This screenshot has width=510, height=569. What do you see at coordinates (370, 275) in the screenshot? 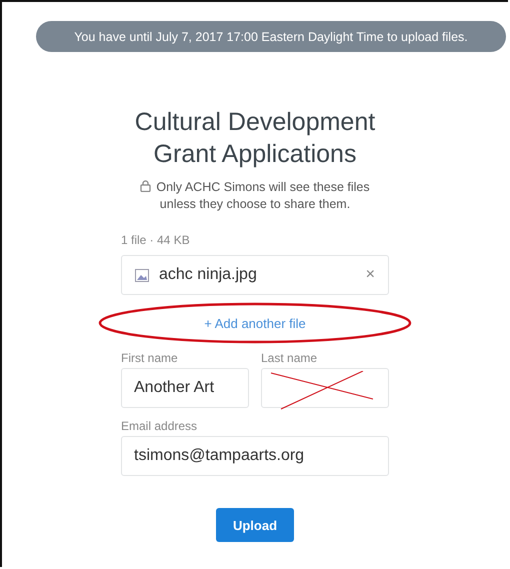
I see `remove-file-button: ×` at bounding box center [370, 275].